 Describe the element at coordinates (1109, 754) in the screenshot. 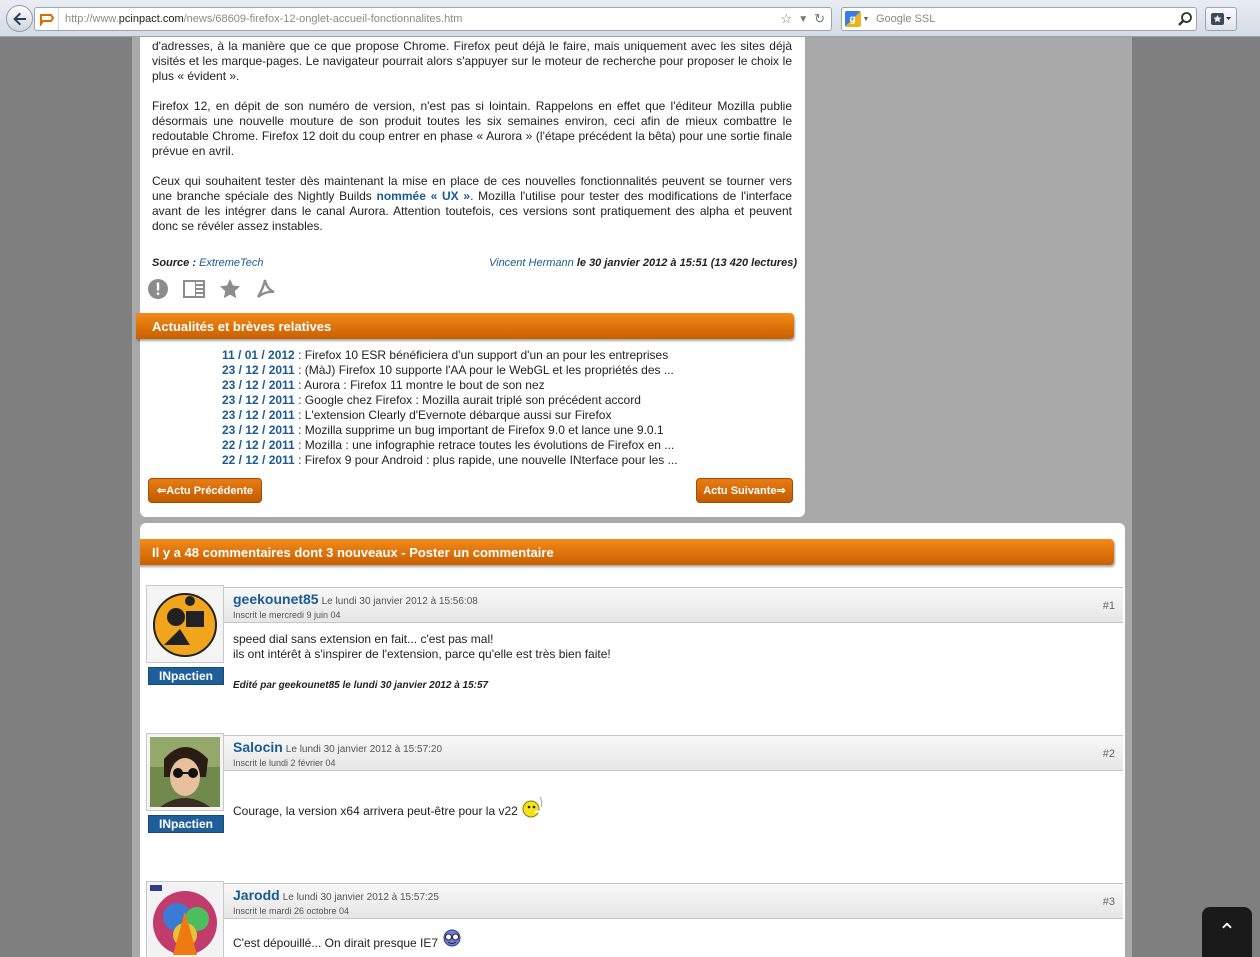

I see `comment-number: #2` at that location.